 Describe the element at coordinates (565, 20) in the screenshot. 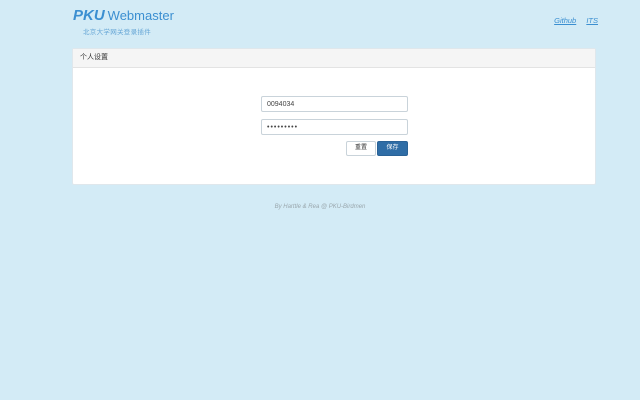

I see `github-link: Github` at that location.